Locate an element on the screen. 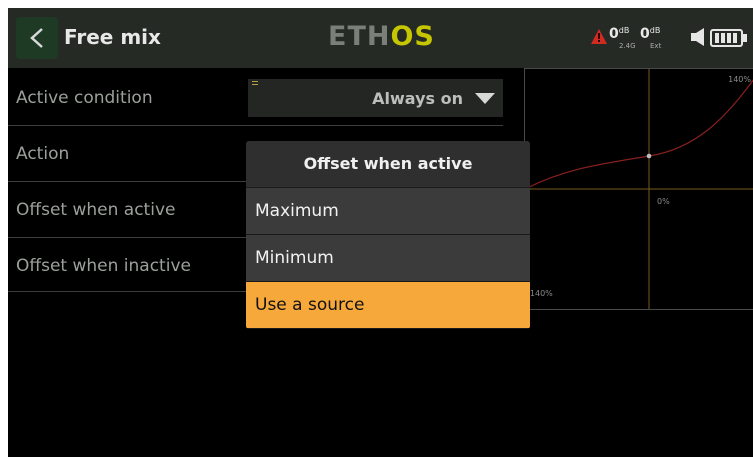 This screenshot has width=753, height=457. rf-ext-reading: 0dB Ext is located at coordinates (651, 38).